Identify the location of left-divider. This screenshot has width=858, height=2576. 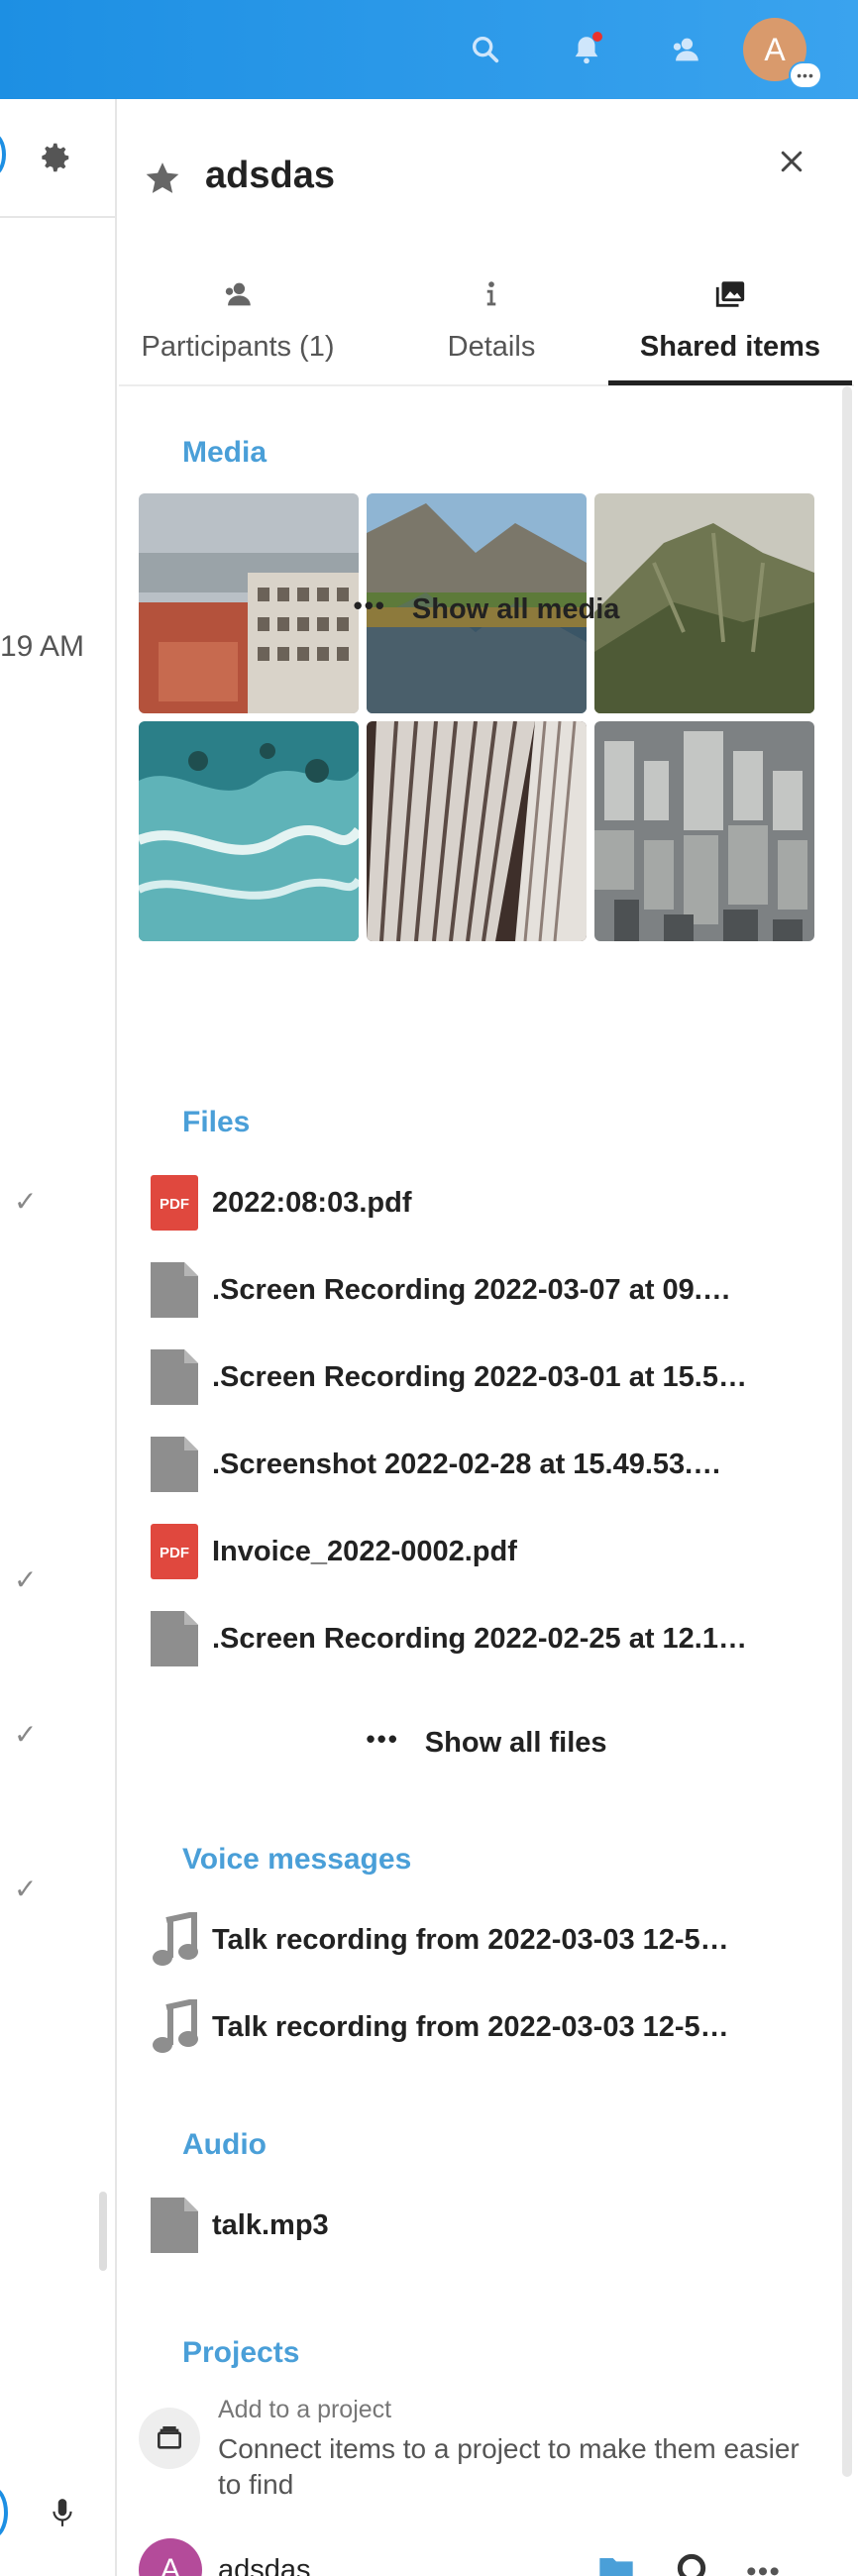
(58, 217).